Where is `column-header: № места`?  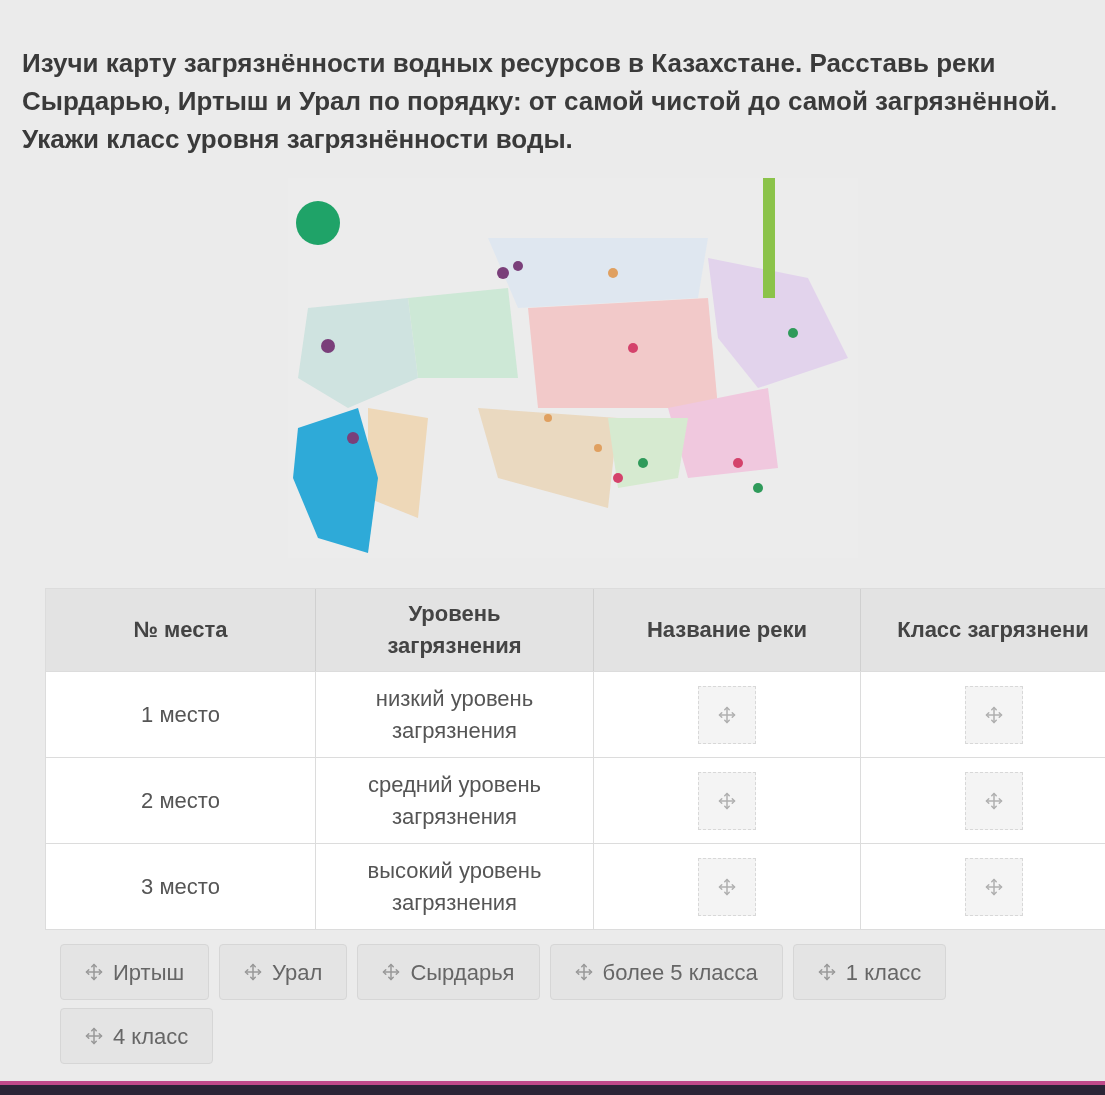
column-header: № места is located at coordinates (180, 630).